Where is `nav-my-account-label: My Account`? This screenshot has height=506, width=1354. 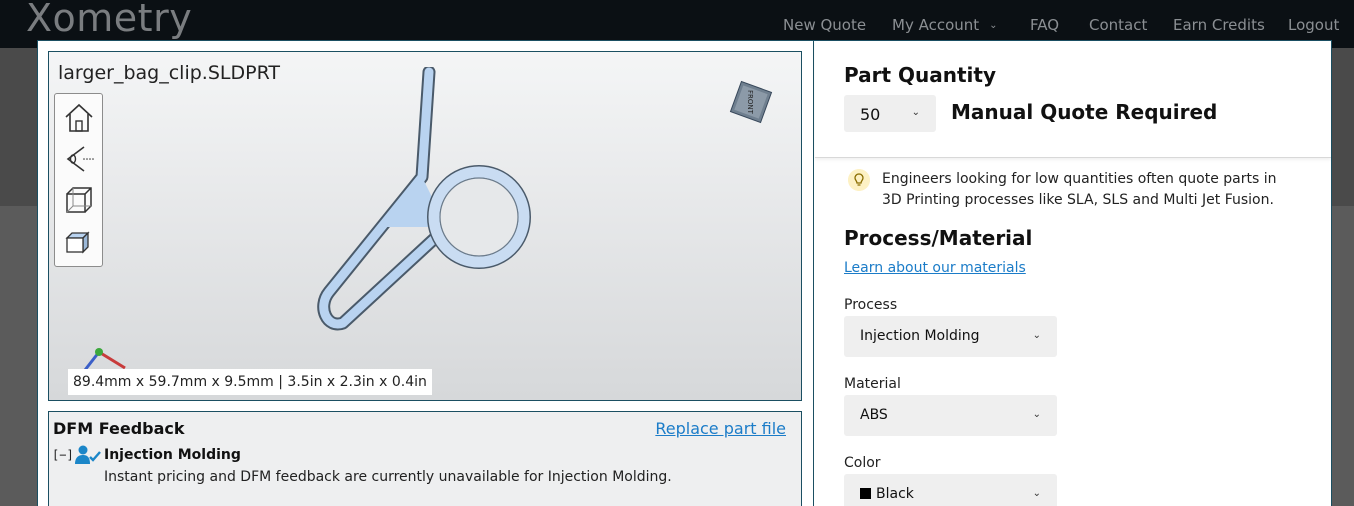
nav-my-account-label: My Account is located at coordinates (936, 25).